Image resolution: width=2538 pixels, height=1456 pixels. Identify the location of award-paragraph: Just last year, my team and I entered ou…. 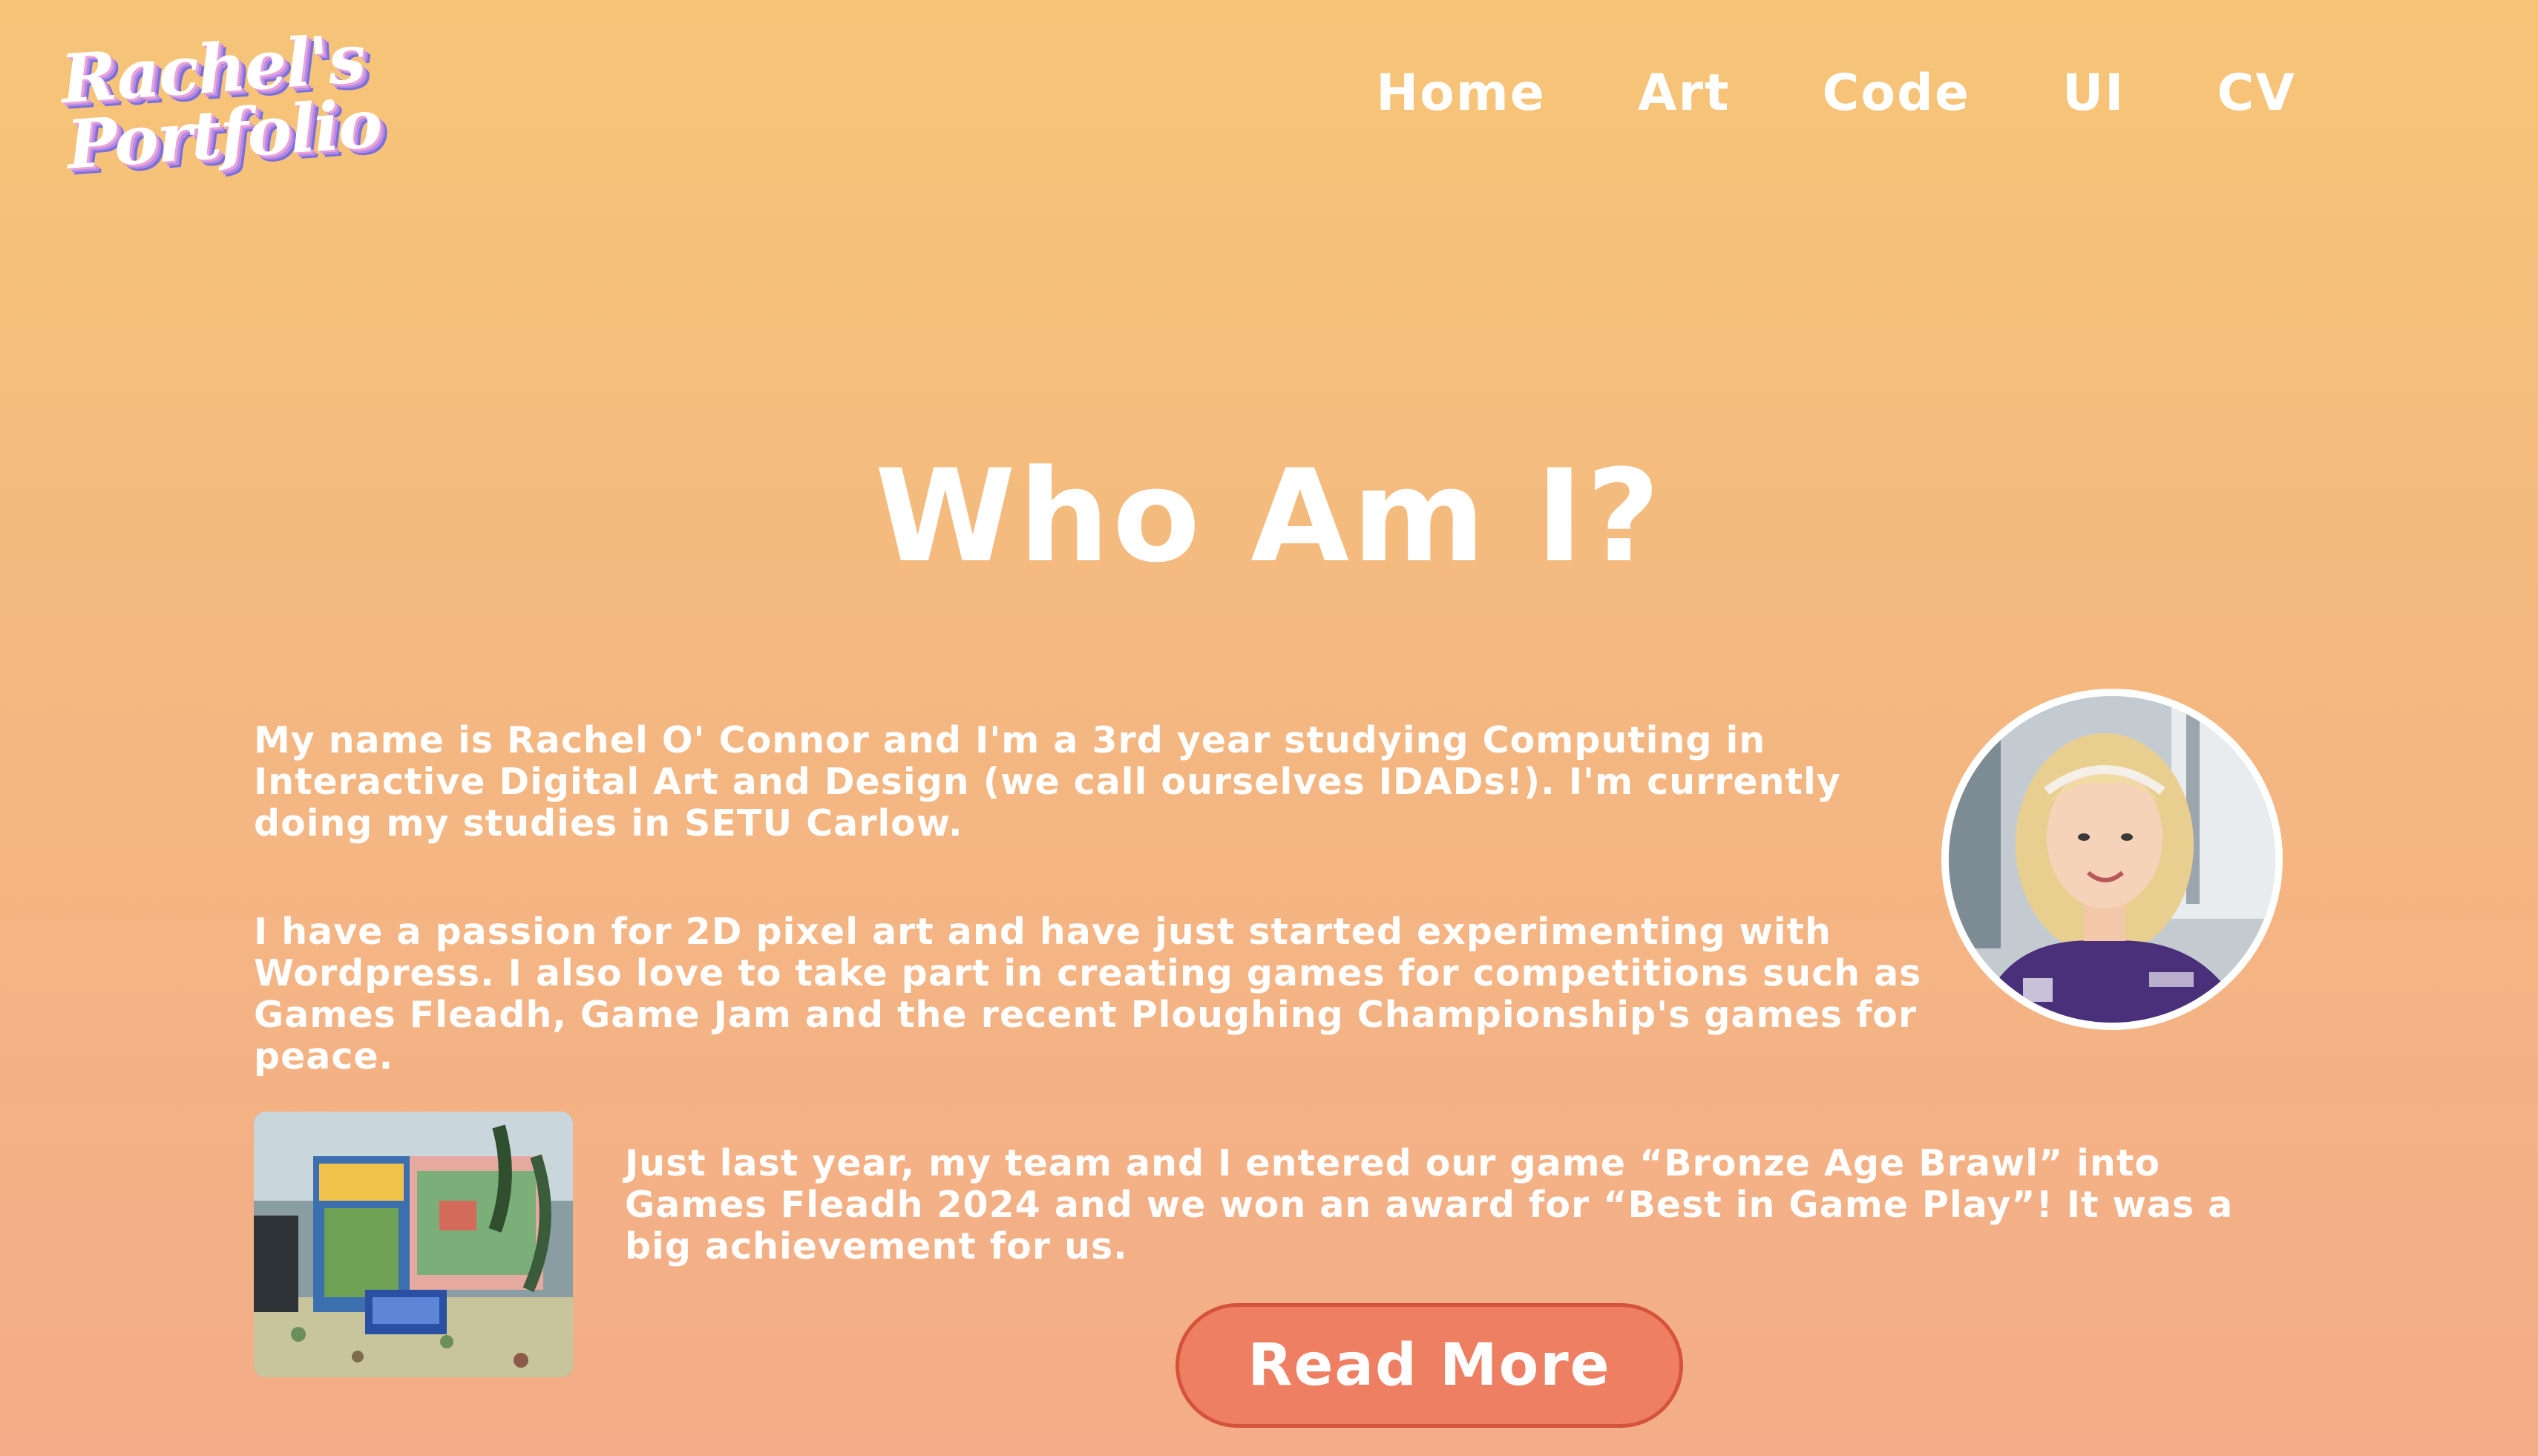
(1429, 1205).